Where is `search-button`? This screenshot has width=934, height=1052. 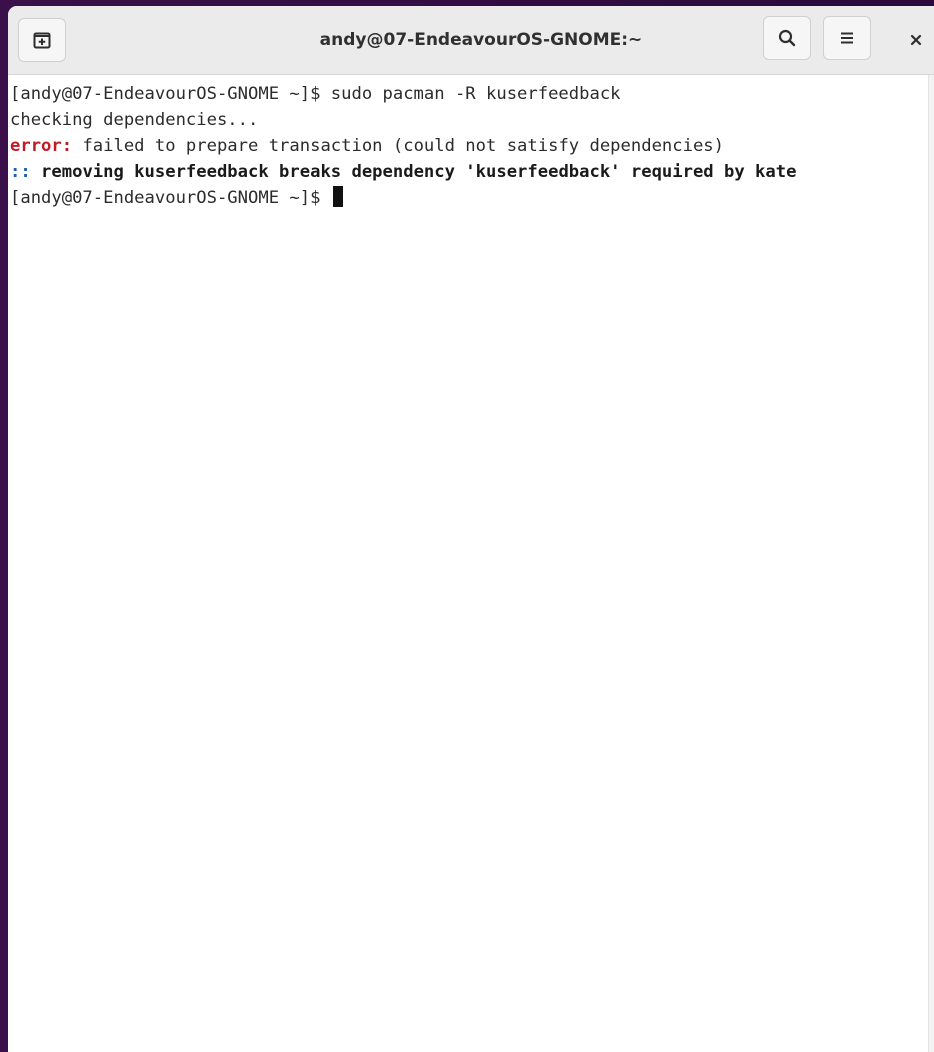
search-button is located at coordinates (787, 38).